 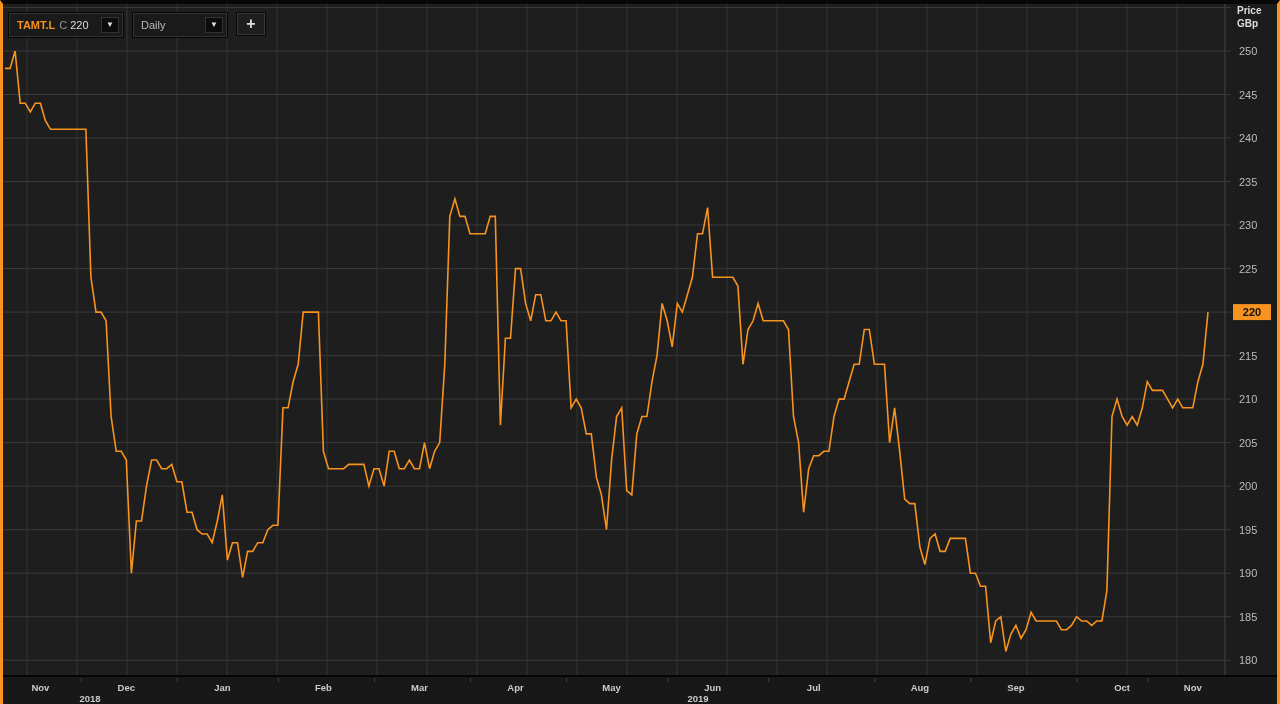 I want to click on interval-selector: Daily ▼, so click(x=180, y=25).